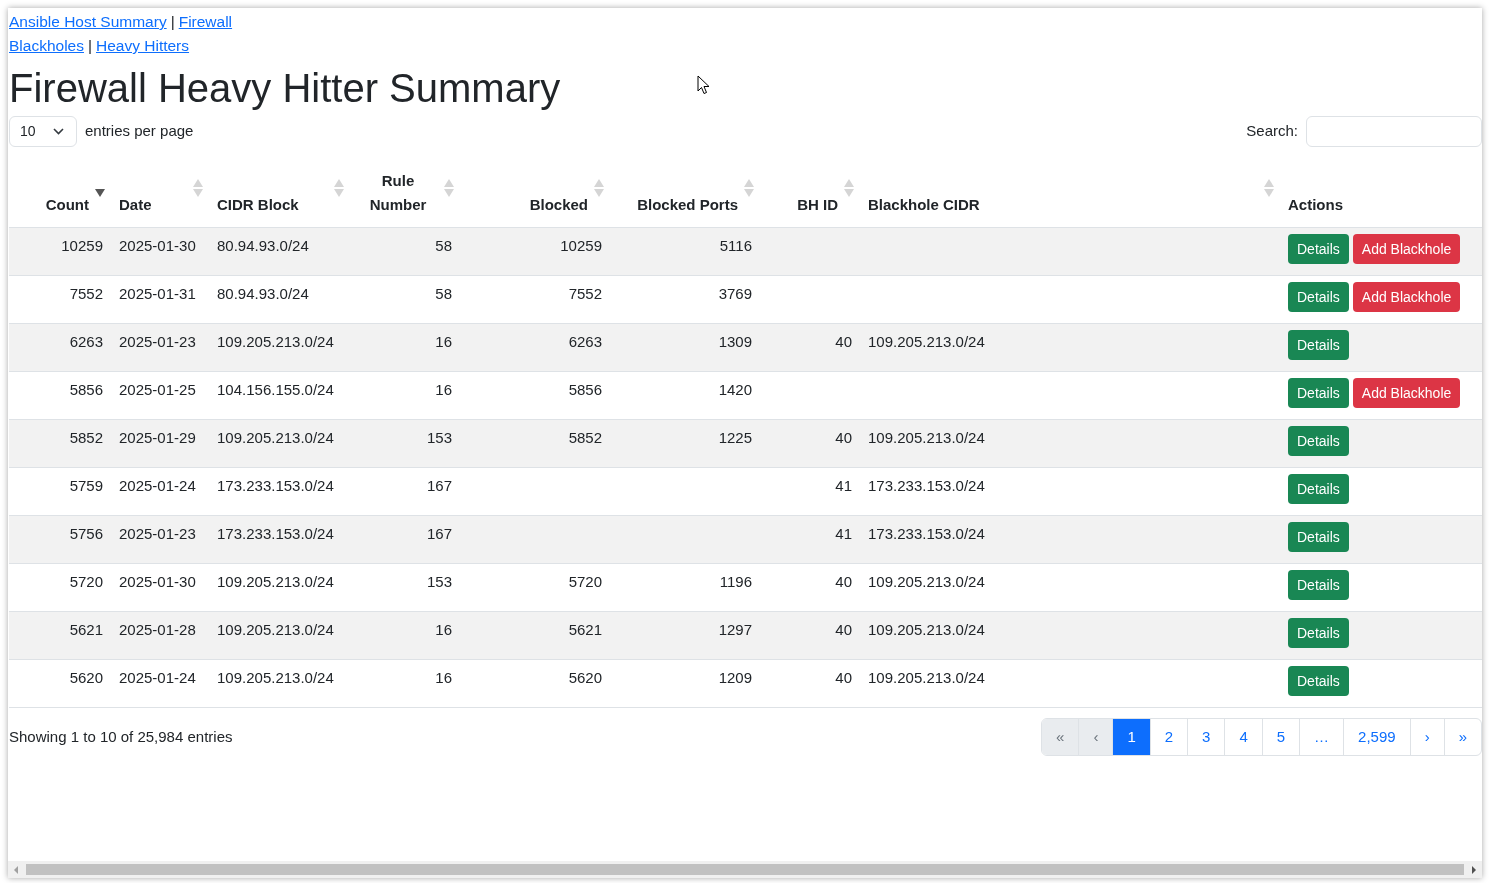 The width and height of the screenshot is (1490, 883). I want to click on nav-link: Ansible Host Summary, so click(88, 21).